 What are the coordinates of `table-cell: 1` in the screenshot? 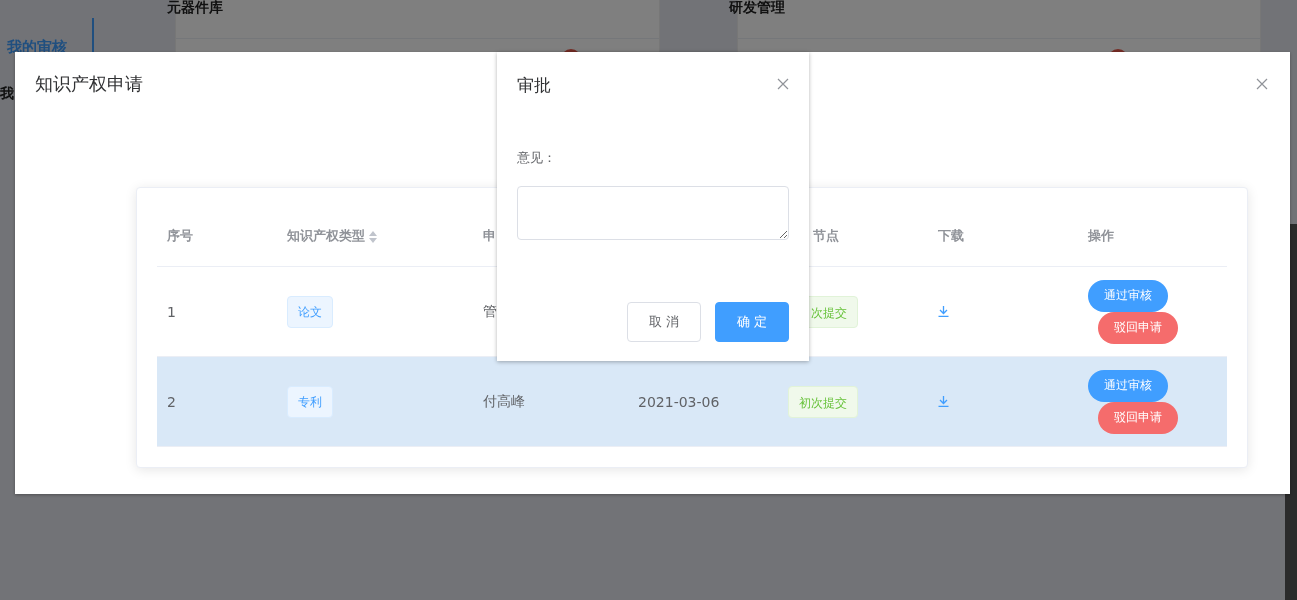 It's located at (171, 311).